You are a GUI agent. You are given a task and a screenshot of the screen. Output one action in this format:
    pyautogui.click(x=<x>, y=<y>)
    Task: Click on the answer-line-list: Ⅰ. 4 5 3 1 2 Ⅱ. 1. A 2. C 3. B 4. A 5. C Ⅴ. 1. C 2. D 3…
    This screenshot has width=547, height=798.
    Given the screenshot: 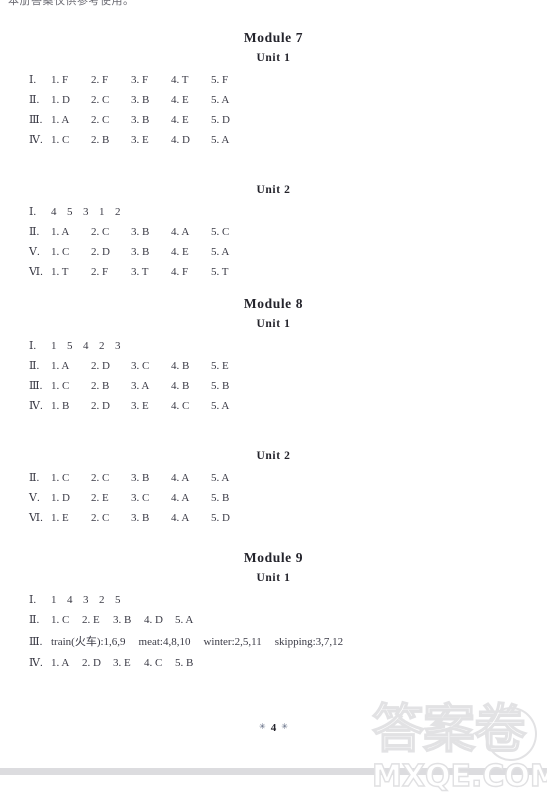 What is the action you would take?
    pyautogui.click(x=273, y=241)
    